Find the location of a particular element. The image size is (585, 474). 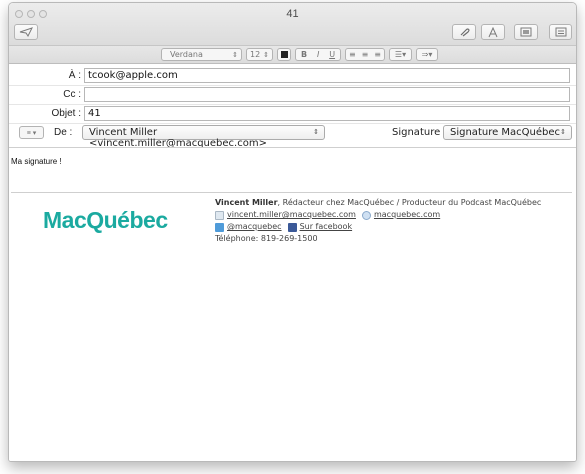

body-text: Ma signature ! is located at coordinates (36, 161).